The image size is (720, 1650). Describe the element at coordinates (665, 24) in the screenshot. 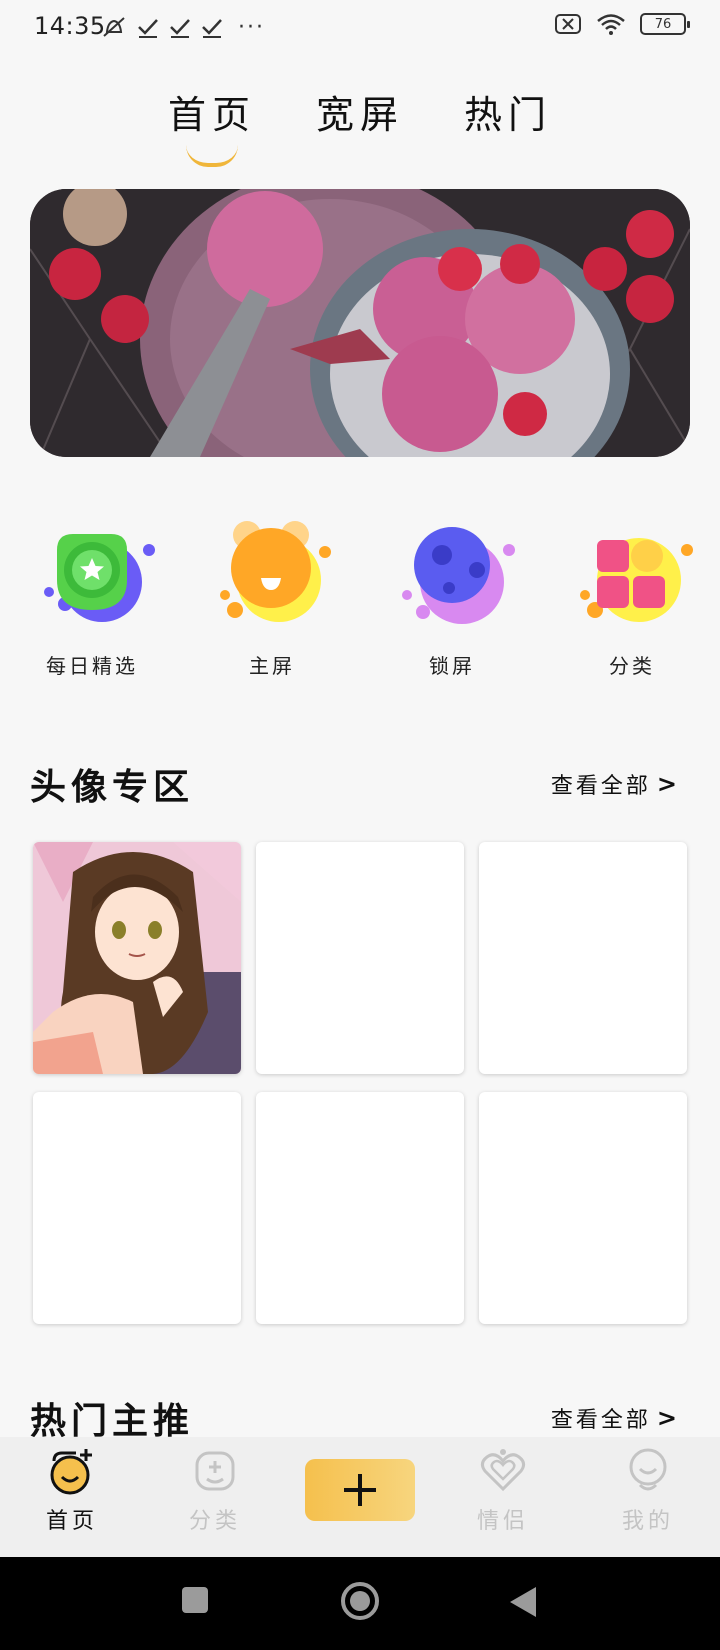

I see `battery-indicator: 76` at that location.